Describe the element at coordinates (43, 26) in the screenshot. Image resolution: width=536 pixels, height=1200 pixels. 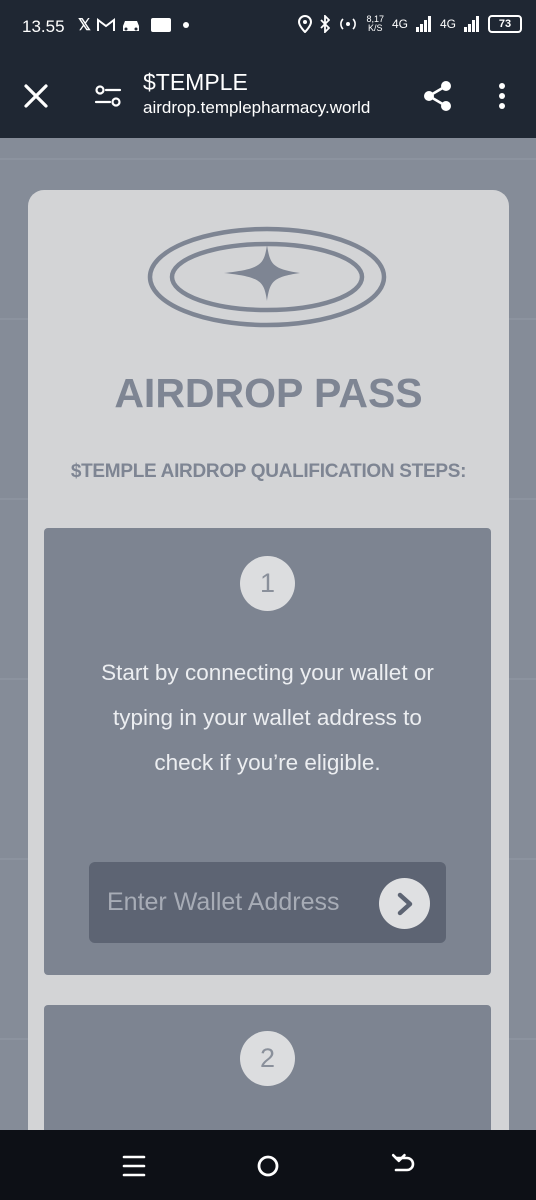
I see `status-time: 13.55` at that location.